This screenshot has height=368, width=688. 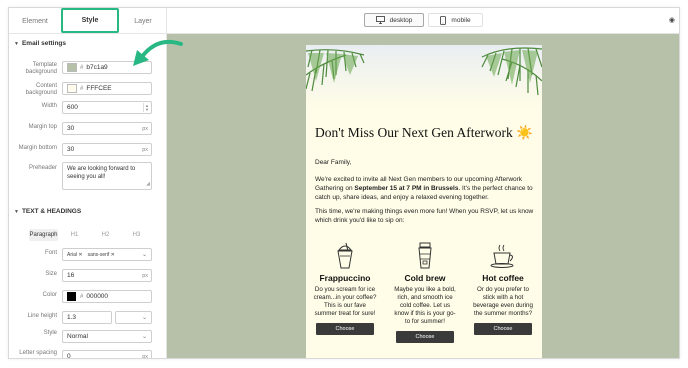 What do you see at coordinates (51, 211) in the screenshot?
I see `text-headings-title: TEXT & HEADINGS` at bounding box center [51, 211].